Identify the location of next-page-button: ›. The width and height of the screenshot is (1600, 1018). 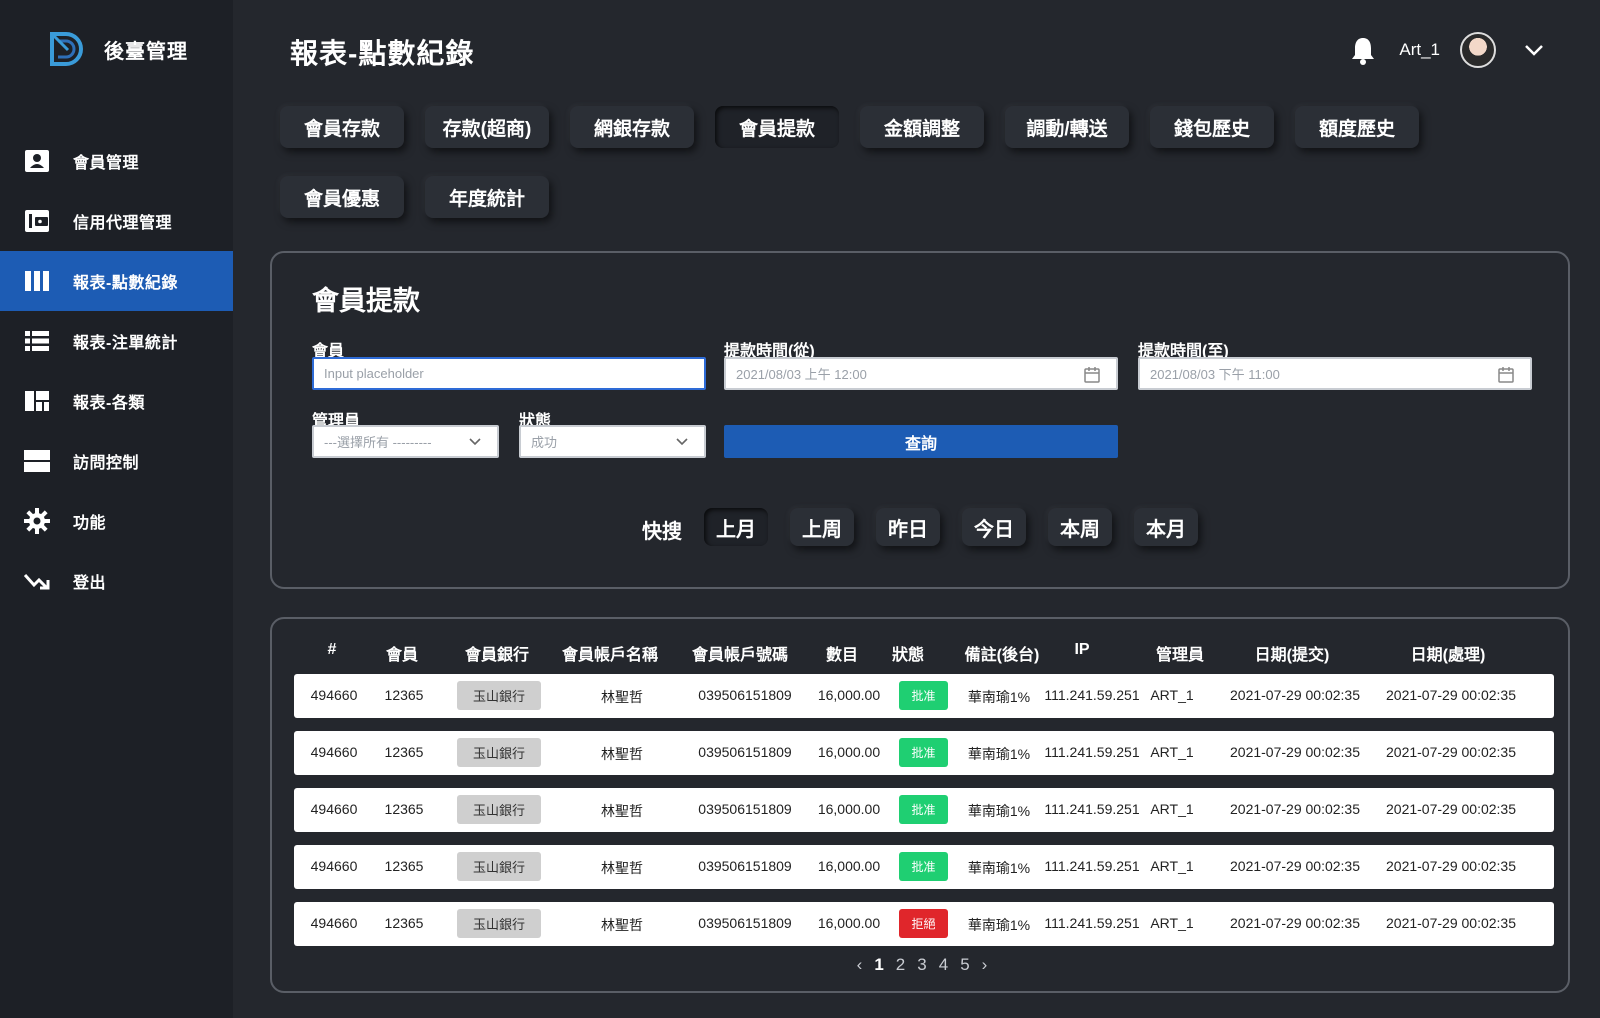
(985, 965).